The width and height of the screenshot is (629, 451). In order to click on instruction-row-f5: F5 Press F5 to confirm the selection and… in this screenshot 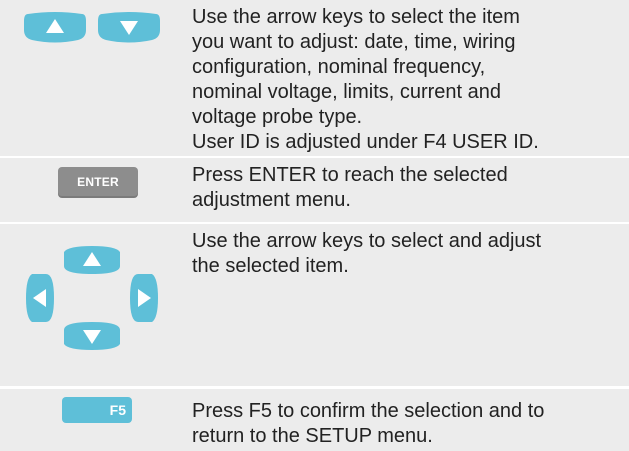, I will do `click(314, 420)`.